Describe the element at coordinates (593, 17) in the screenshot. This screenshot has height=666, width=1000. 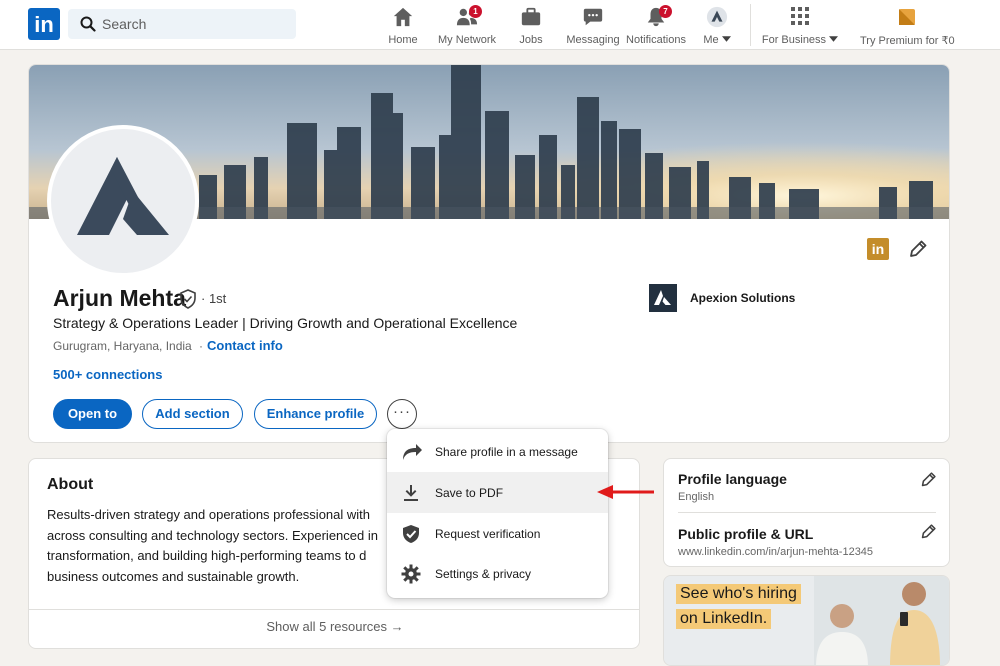
I see `messaging-icon` at that location.